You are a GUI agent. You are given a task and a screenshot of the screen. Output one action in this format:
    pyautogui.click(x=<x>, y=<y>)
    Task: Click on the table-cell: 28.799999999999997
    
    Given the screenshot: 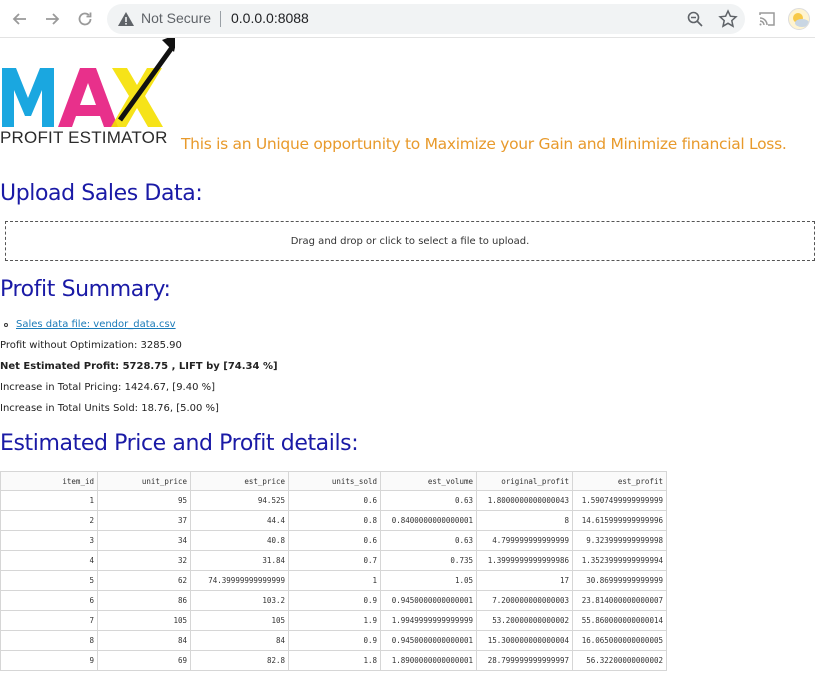 What is the action you would take?
    pyautogui.click(x=524, y=660)
    